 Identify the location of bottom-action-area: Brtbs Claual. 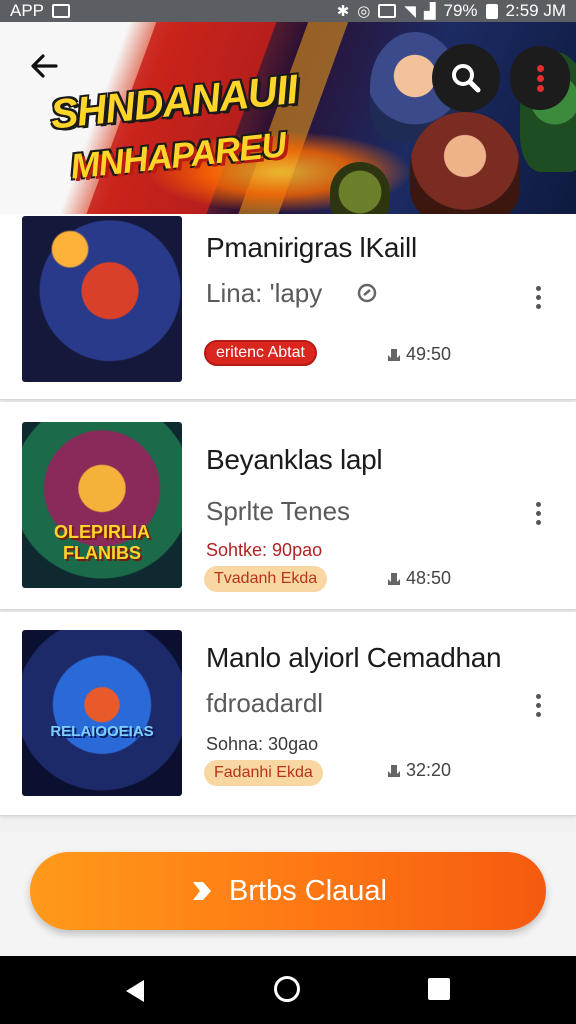
(288, 894).